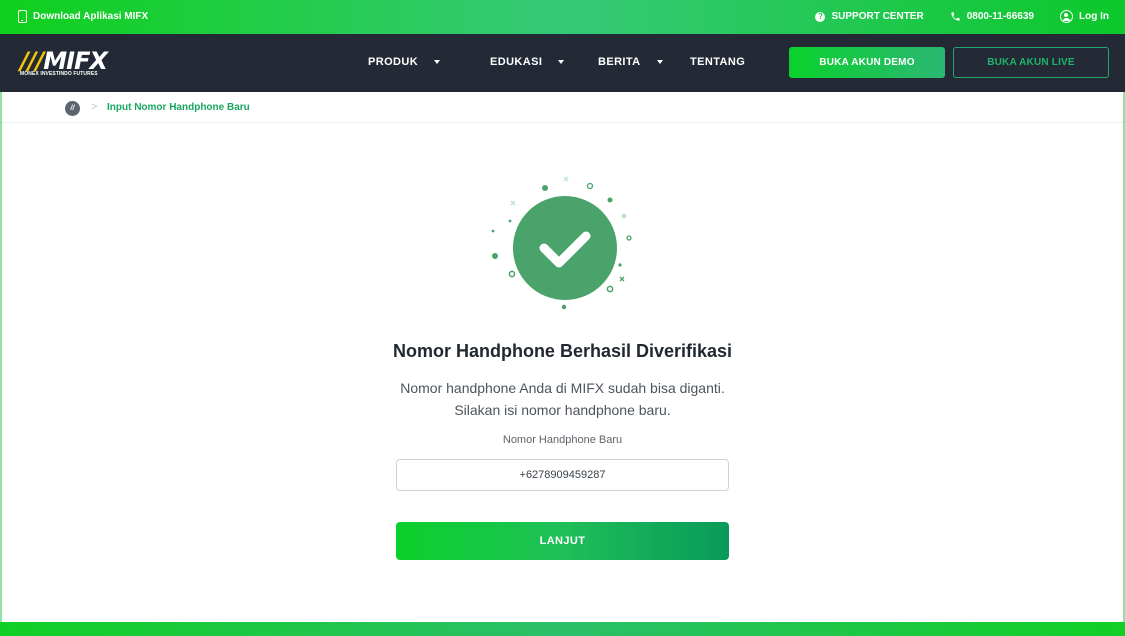 The image size is (1125, 636). What do you see at coordinates (562, 107) in the screenshot?
I see `breadcrumb: // > Input Nomor Handphone Baru` at bounding box center [562, 107].